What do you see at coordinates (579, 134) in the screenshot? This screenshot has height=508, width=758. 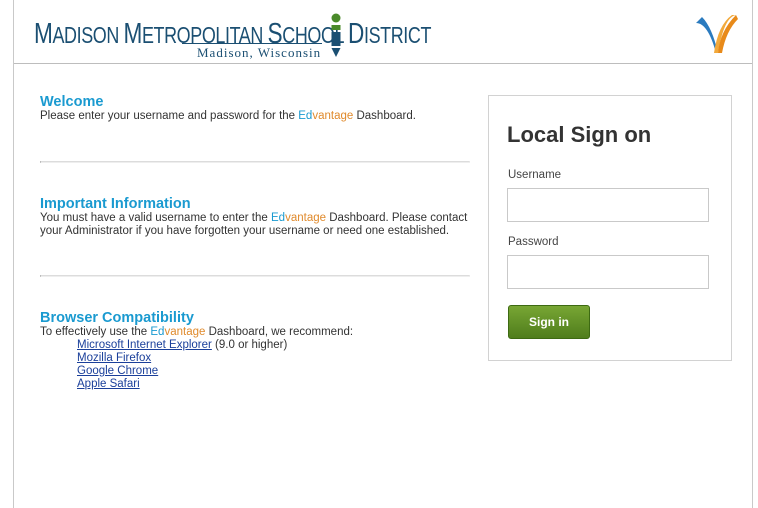 I see `signin-title: Local Sign on` at bounding box center [579, 134].